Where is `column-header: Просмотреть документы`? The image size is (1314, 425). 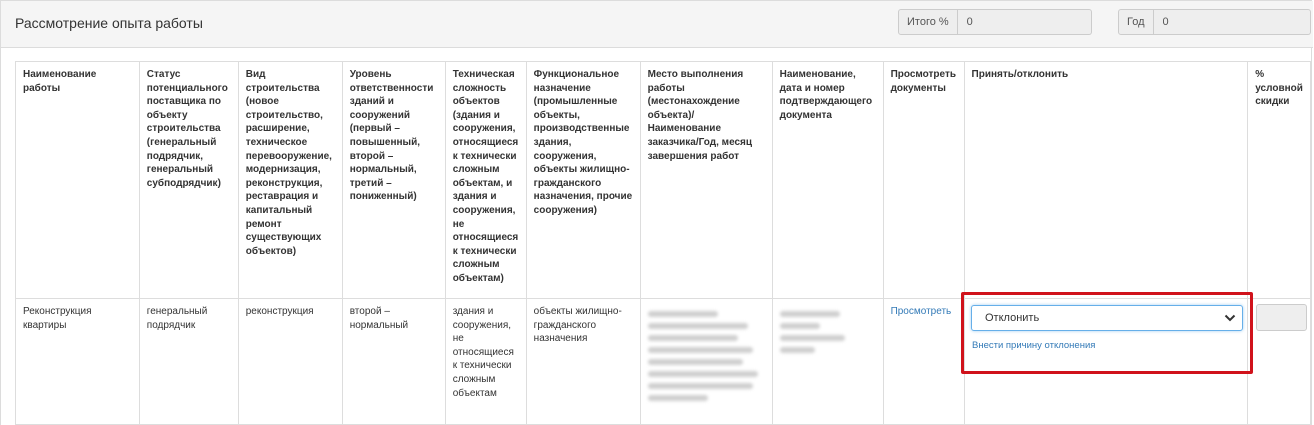 column-header: Просмотреть документы is located at coordinates (923, 180).